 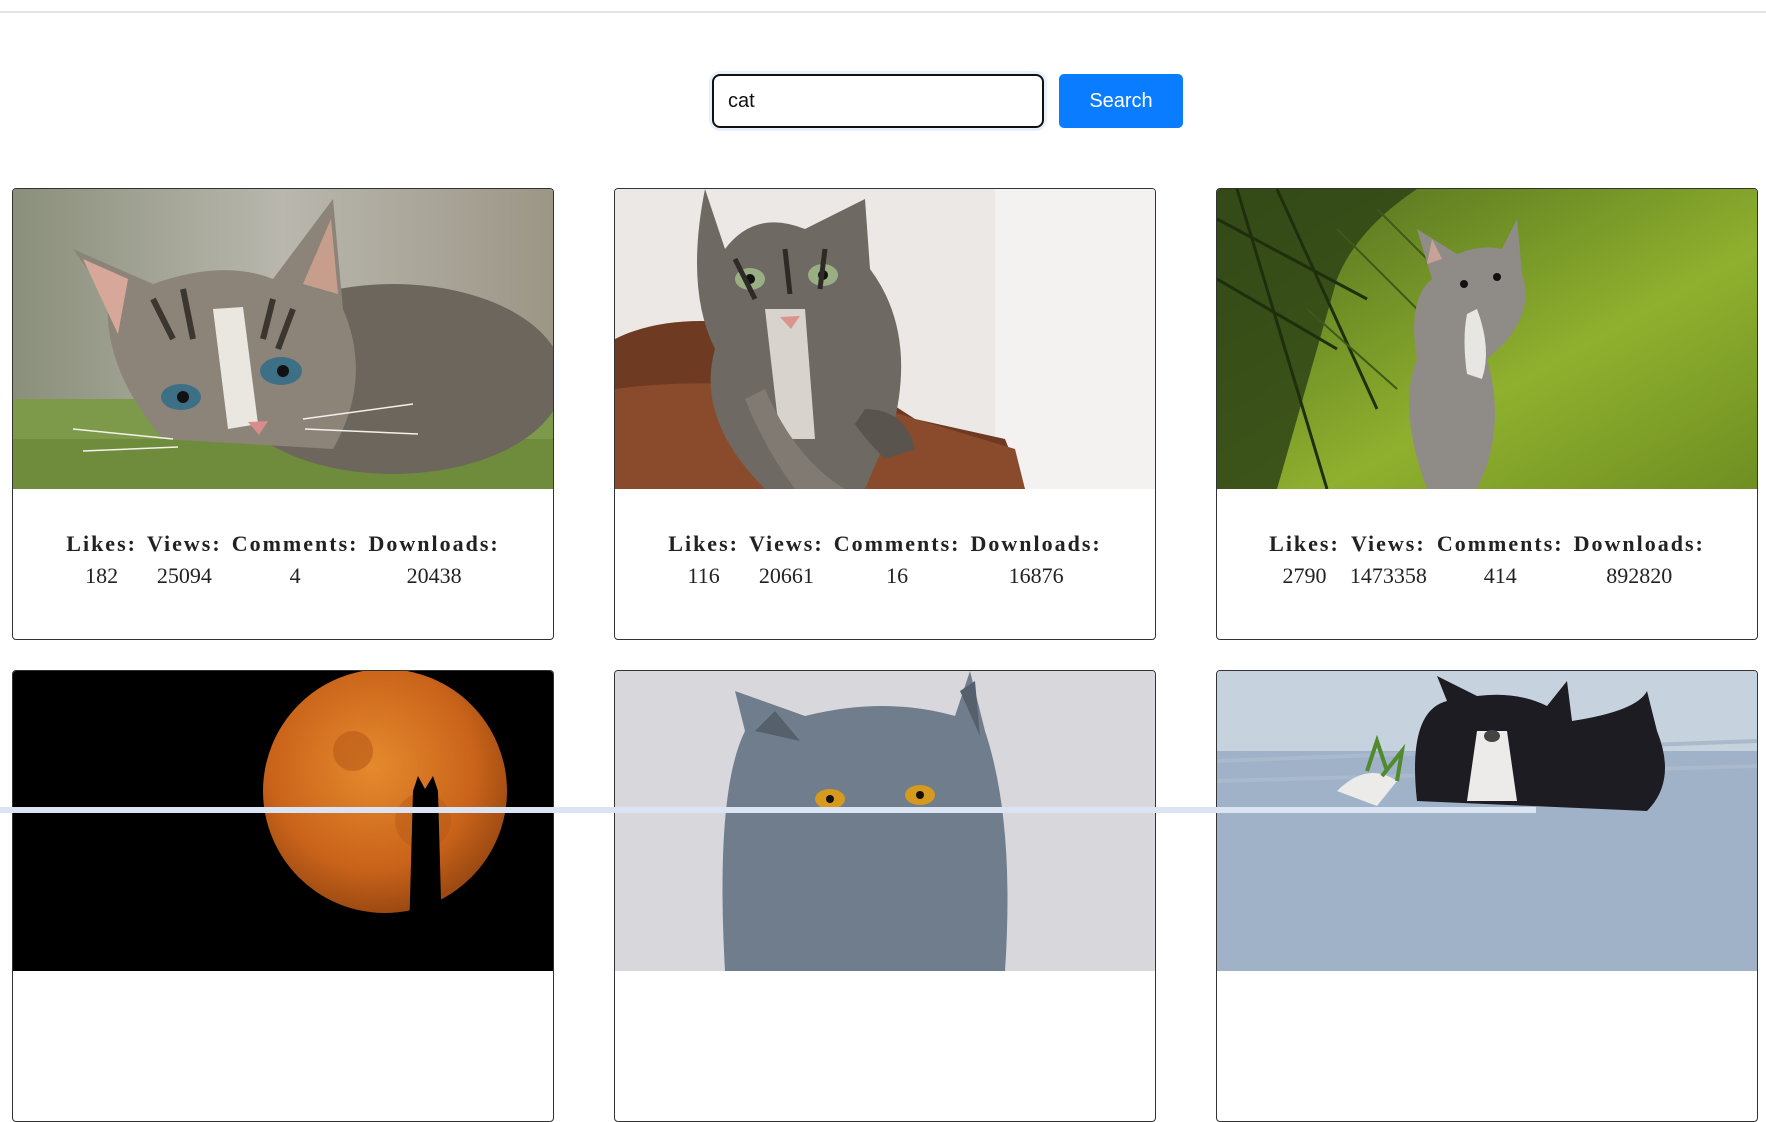 What do you see at coordinates (1639, 560) in the screenshot?
I see `downloads-stat: Downloads: 892820` at bounding box center [1639, 560].